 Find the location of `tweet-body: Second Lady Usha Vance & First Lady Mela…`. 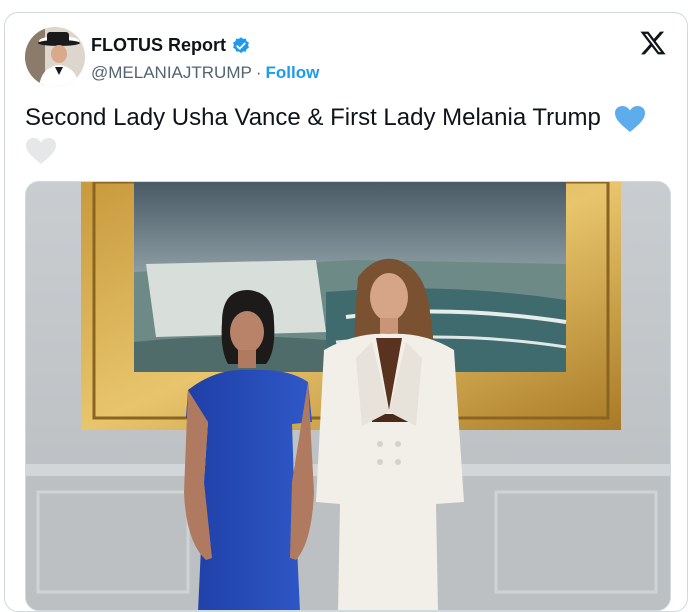

tweet-body: Second Lady Usha Vance & First Lady Mela… is located at coordinates (313, 117).